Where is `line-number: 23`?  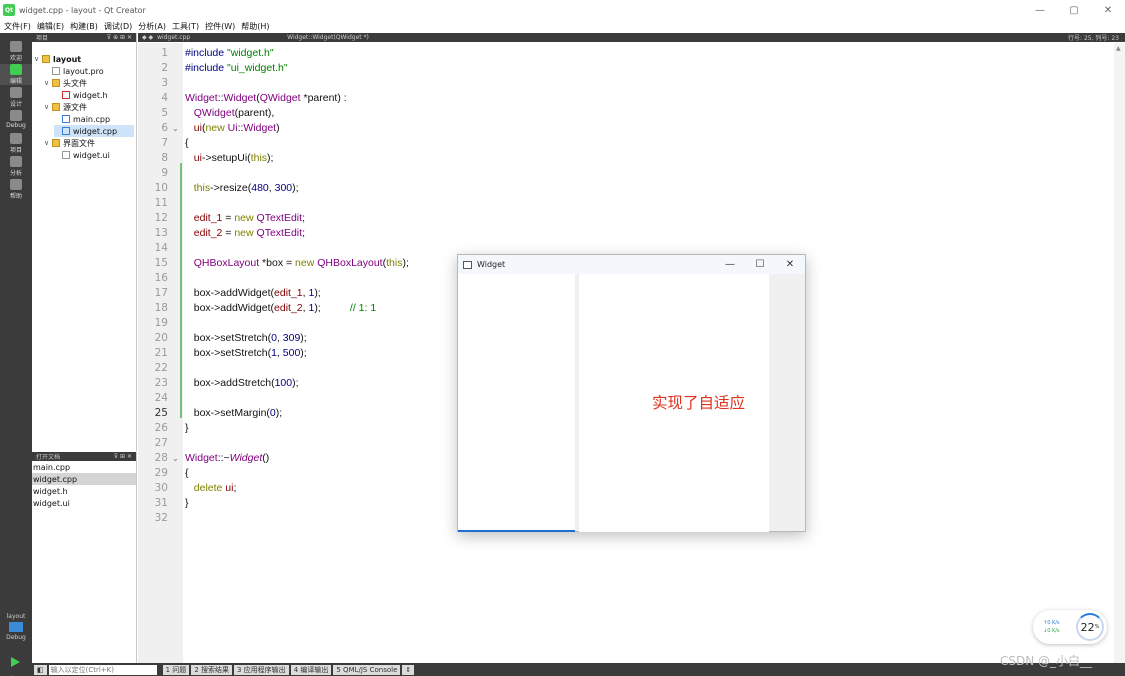 line-number: 23 is located at coordinates (161, 383).